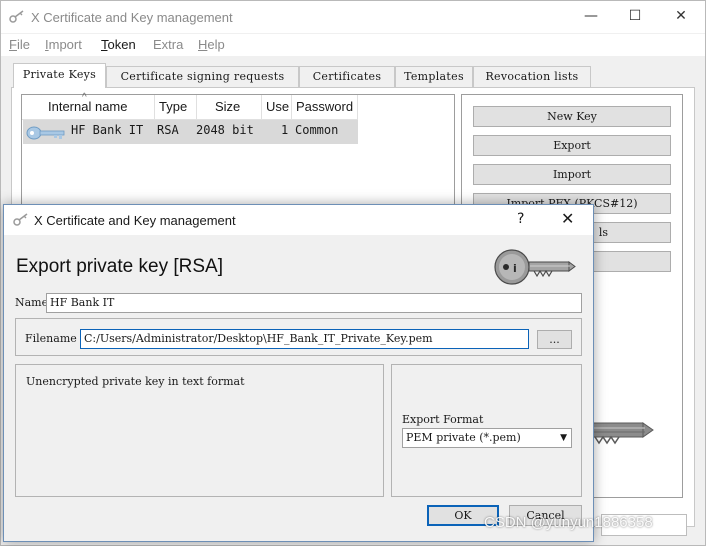  What do you see at coordinates (515, 268) in the screenshot?
I see `svg-text: i` at bounding box center [515, 268].